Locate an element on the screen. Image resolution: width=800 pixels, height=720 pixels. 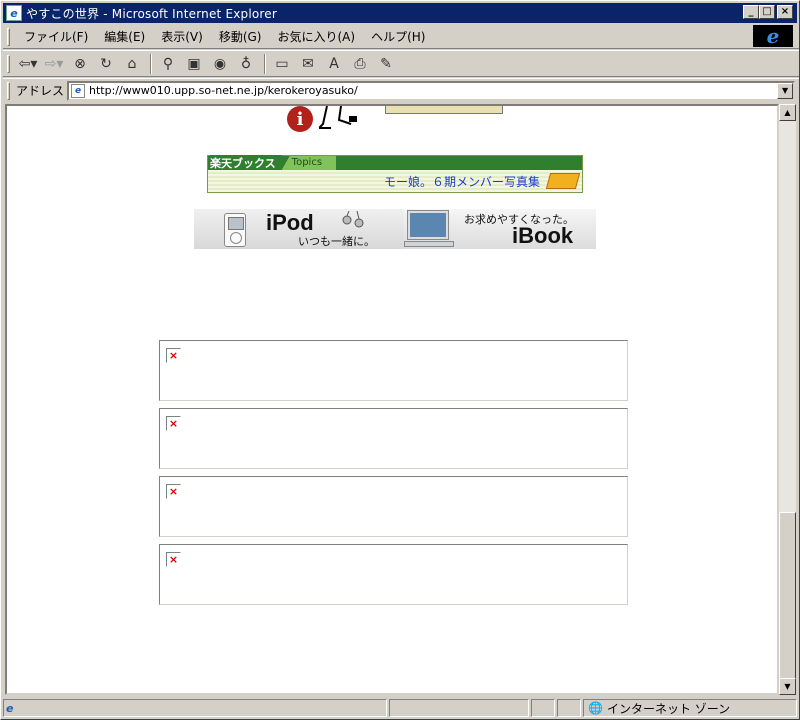
ibook-base is located at coordinates (429, 244).